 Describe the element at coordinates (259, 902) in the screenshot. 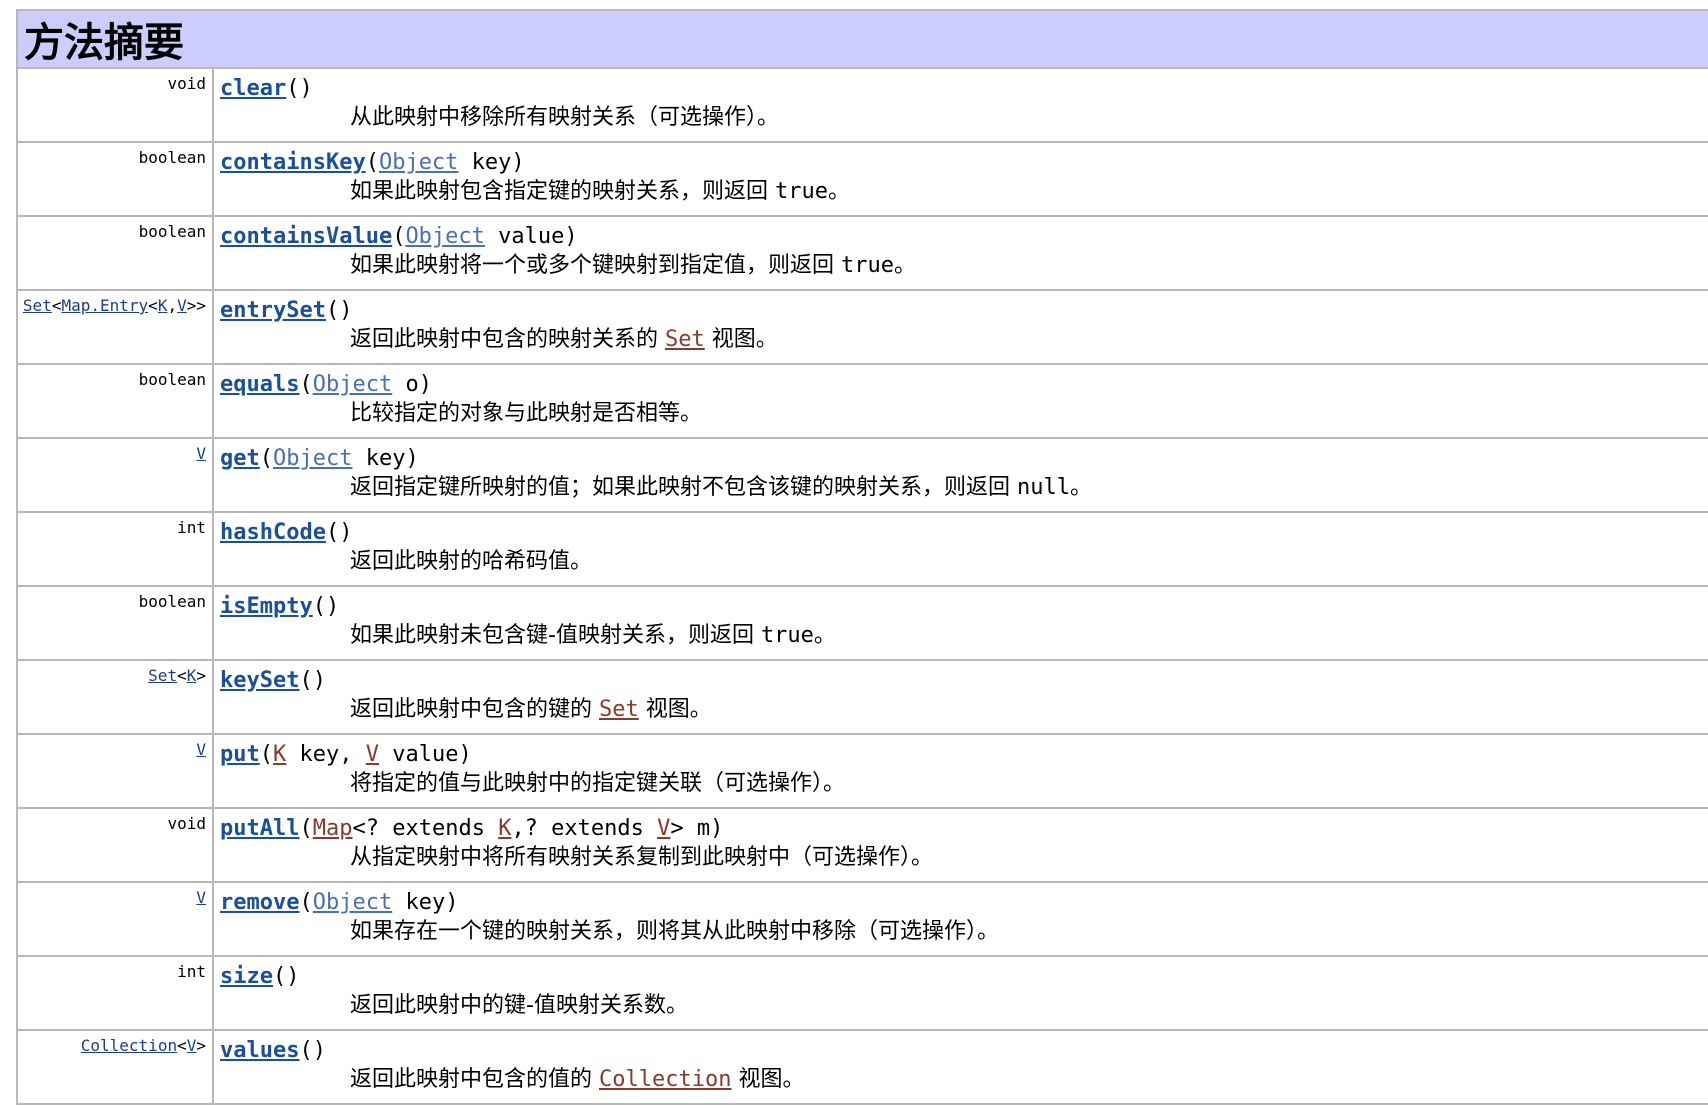

I see `method-link-remove: remove` at that location.